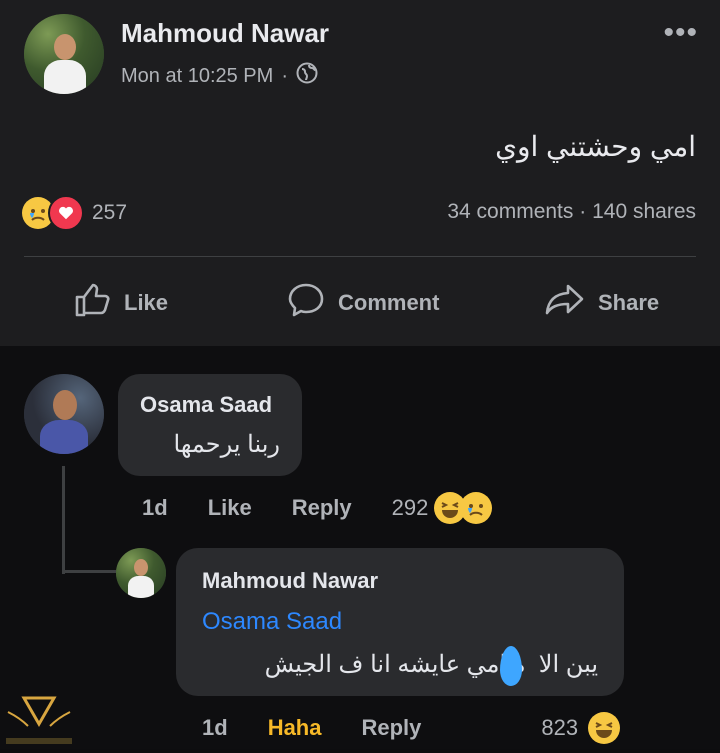 This screenshot has width=720, height=753. What do you see at coordinates (565, 303) in the screenshot?
I see `share-arrow-icon` at bounding box center [565, 303].